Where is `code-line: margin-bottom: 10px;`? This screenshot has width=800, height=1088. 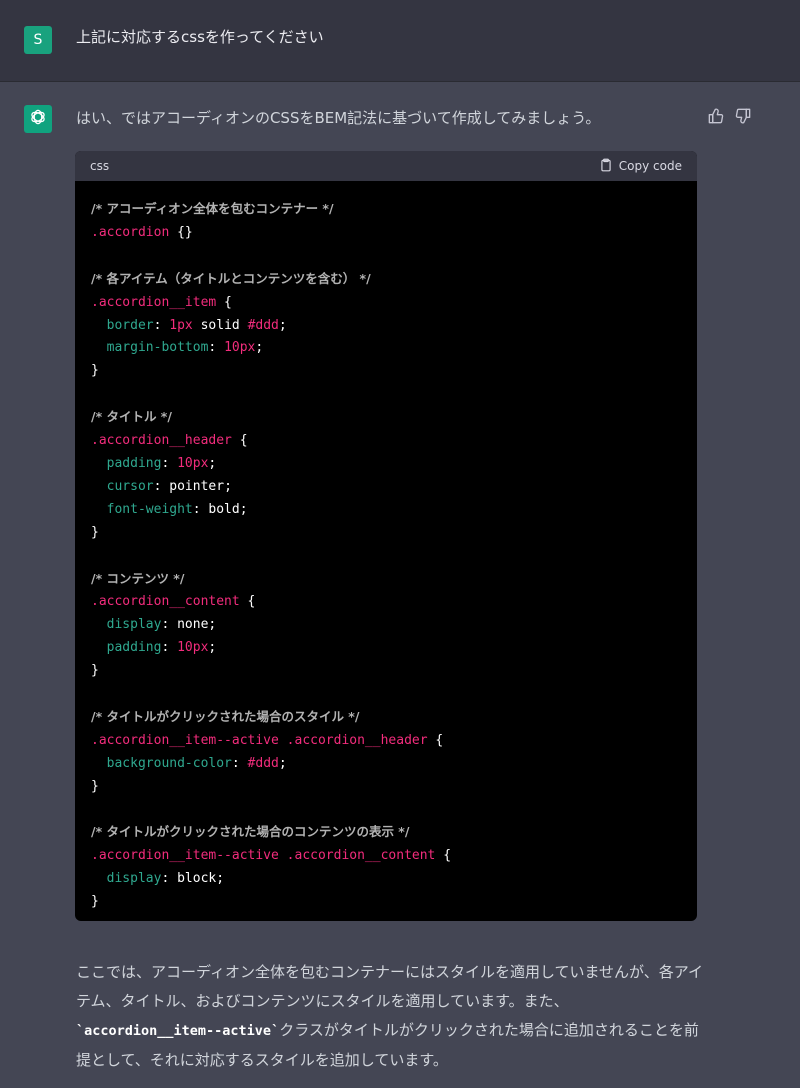
code-line: margin-bottom: 10px; is located at coordinates (386, 348).